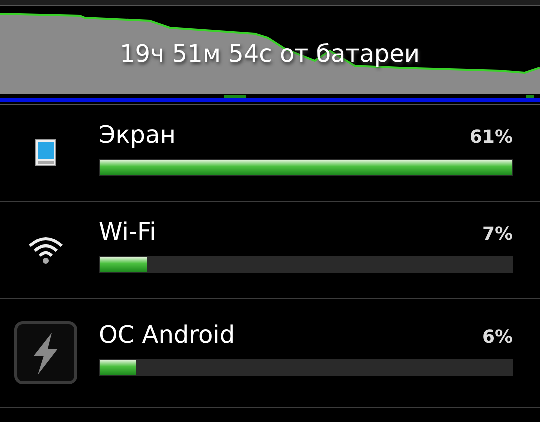 Image resolution: width=540 pixels, height=422 pixels. I want to click on usage-label: Экран, so click(137, 135).